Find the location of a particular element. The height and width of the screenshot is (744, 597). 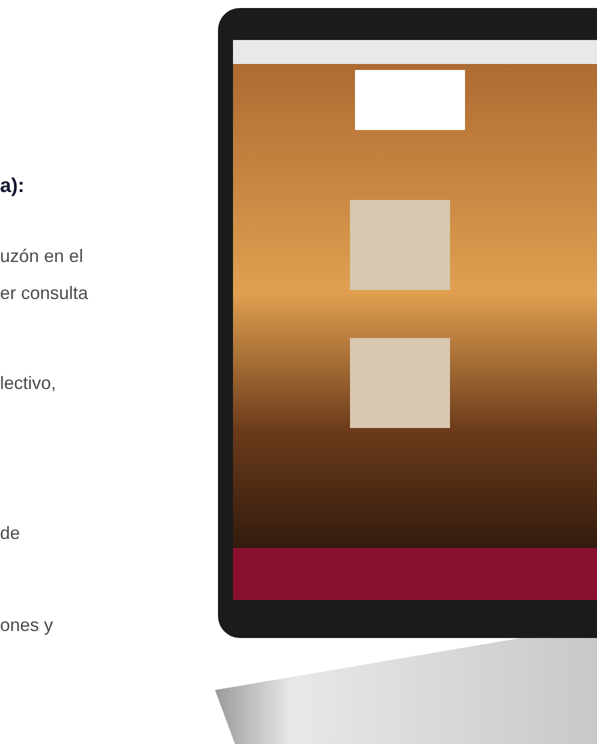

body-text: de is located at coordinates (10, 533).